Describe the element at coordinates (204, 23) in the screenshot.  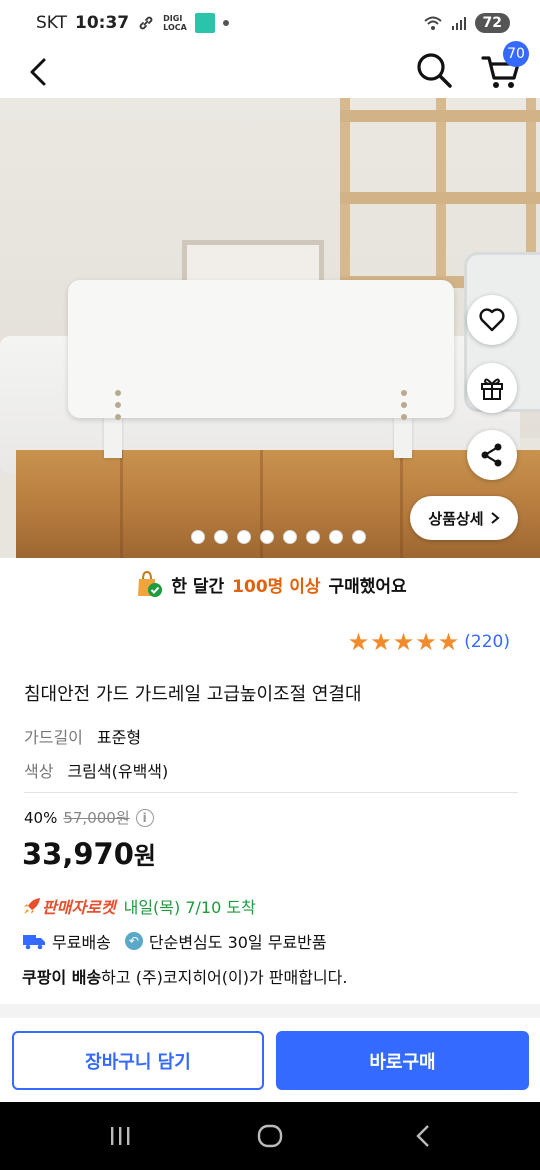
I see `app-notification-icon` at that location.